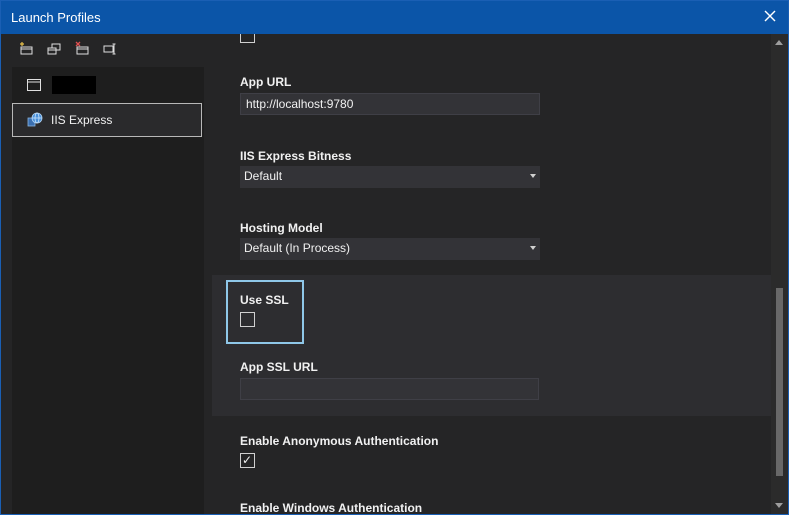 Image resolution: width=789 pixels, height=515 pixels. Describe the element at coordinates (296, 156) in the screenshot. I see `bitness-label: IIS Express Bitness` at that location.